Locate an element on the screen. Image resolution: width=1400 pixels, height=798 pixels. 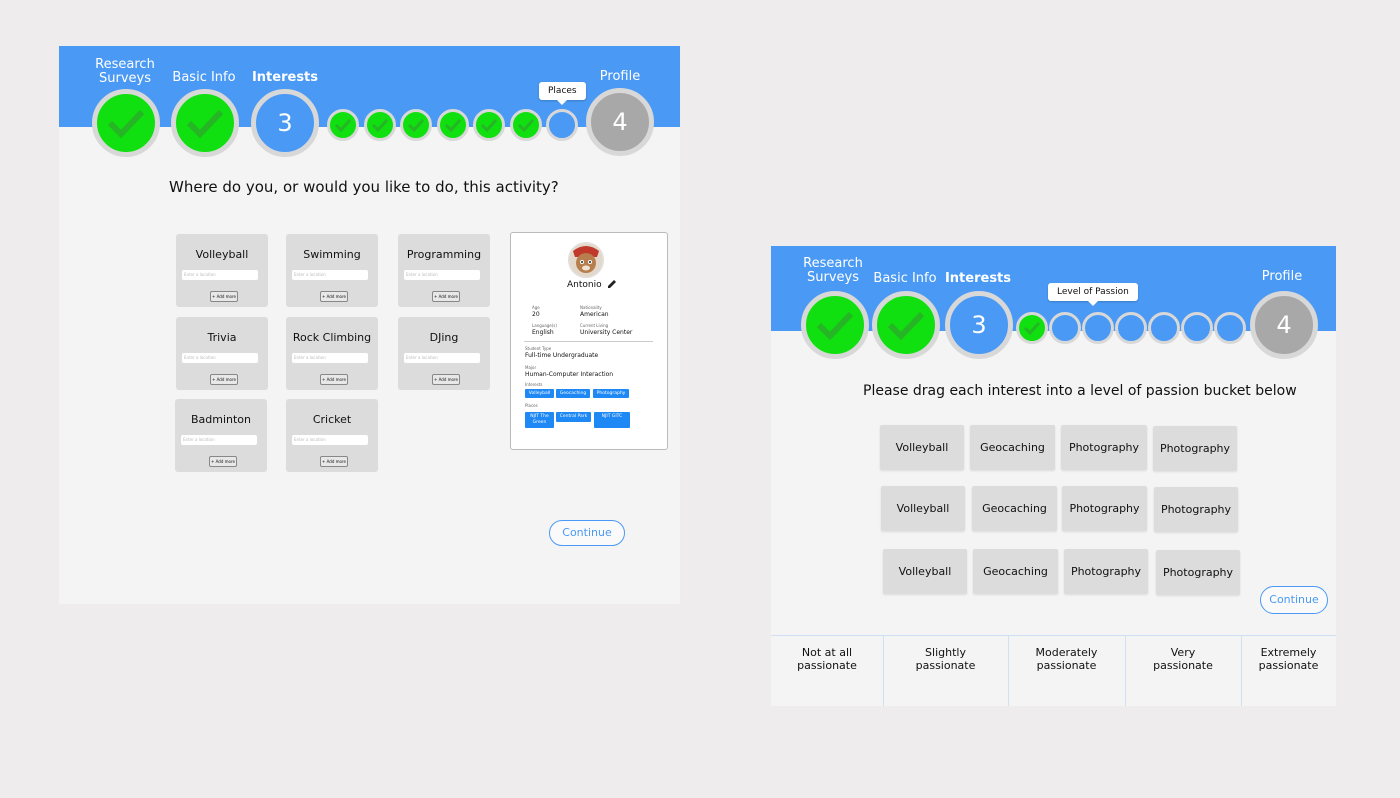
living-label: Current Living is located at coordinates (594, 325).